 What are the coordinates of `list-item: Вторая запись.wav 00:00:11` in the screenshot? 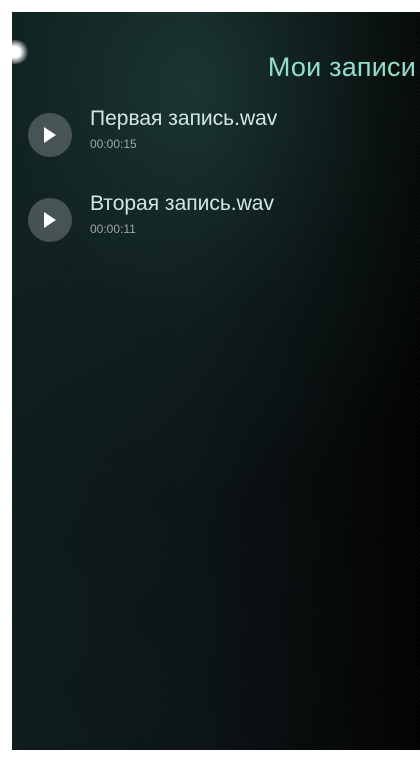 It's located at (216, 222).